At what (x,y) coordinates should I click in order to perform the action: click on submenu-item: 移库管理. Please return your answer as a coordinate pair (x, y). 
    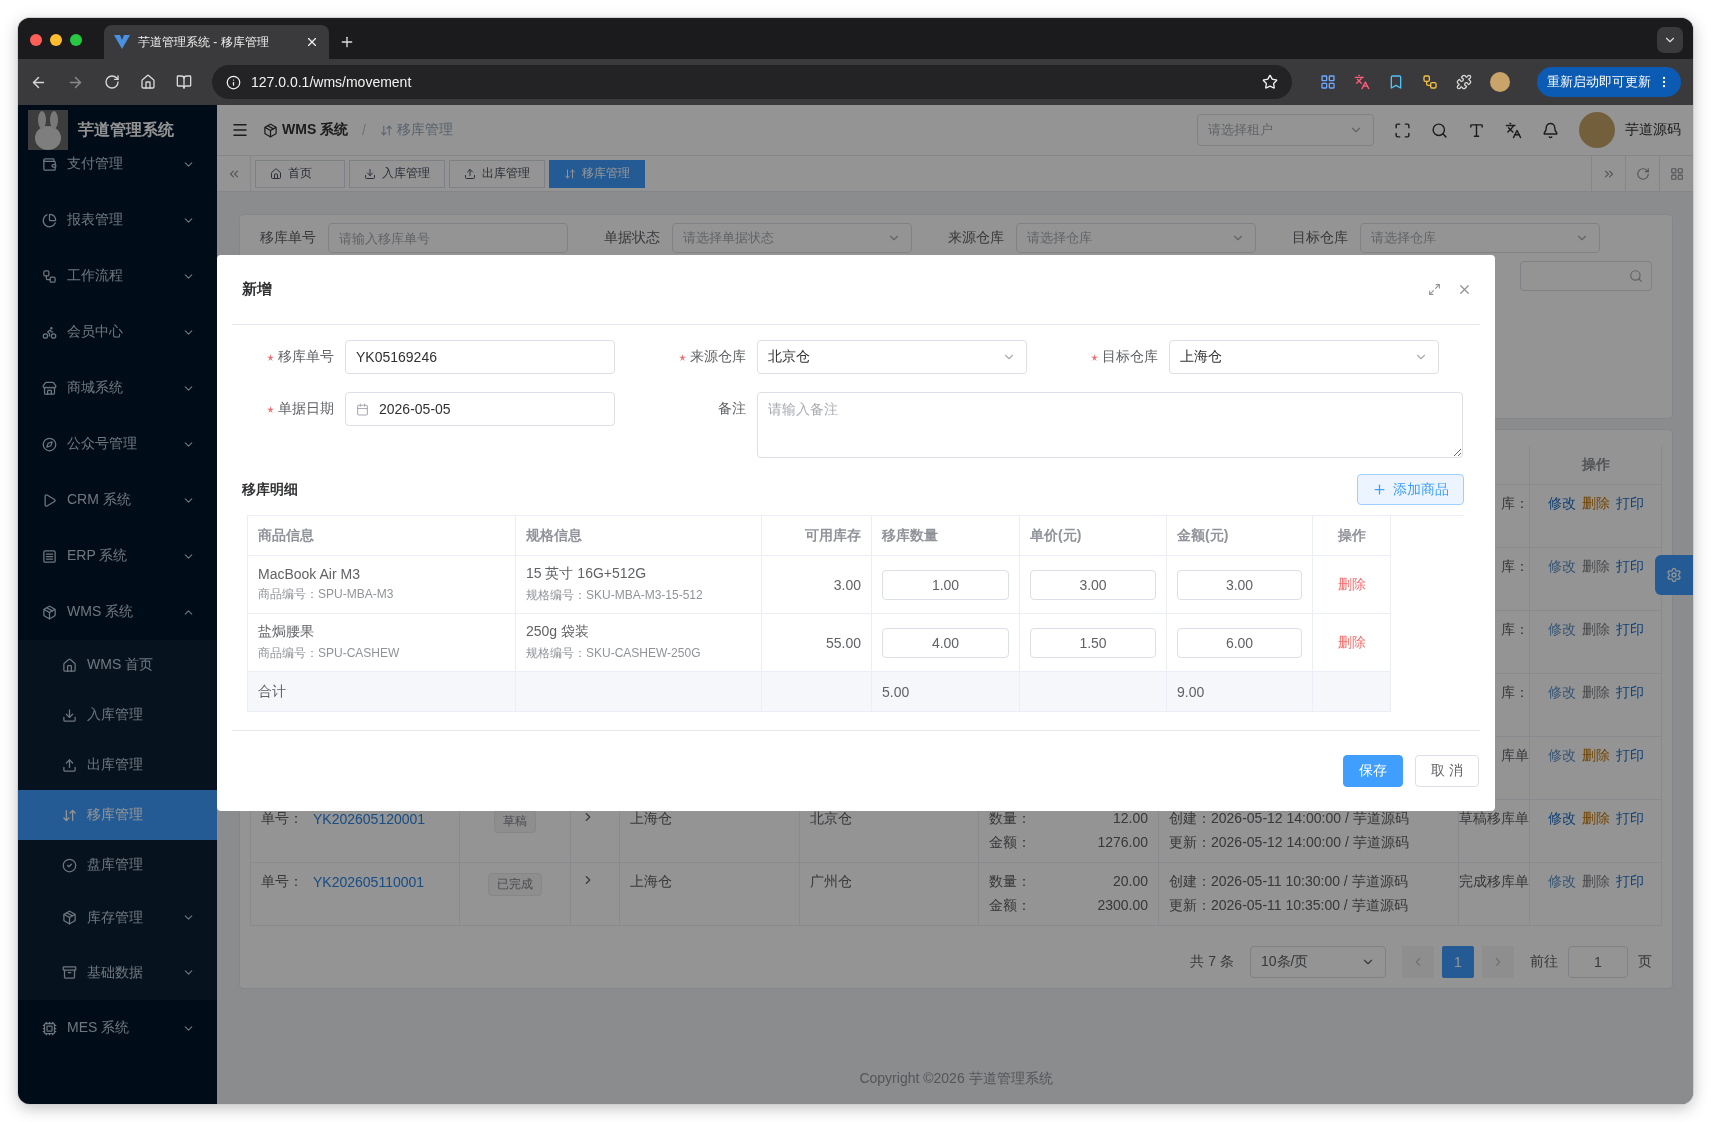
    Looking at the image, I should click on (117, 815).